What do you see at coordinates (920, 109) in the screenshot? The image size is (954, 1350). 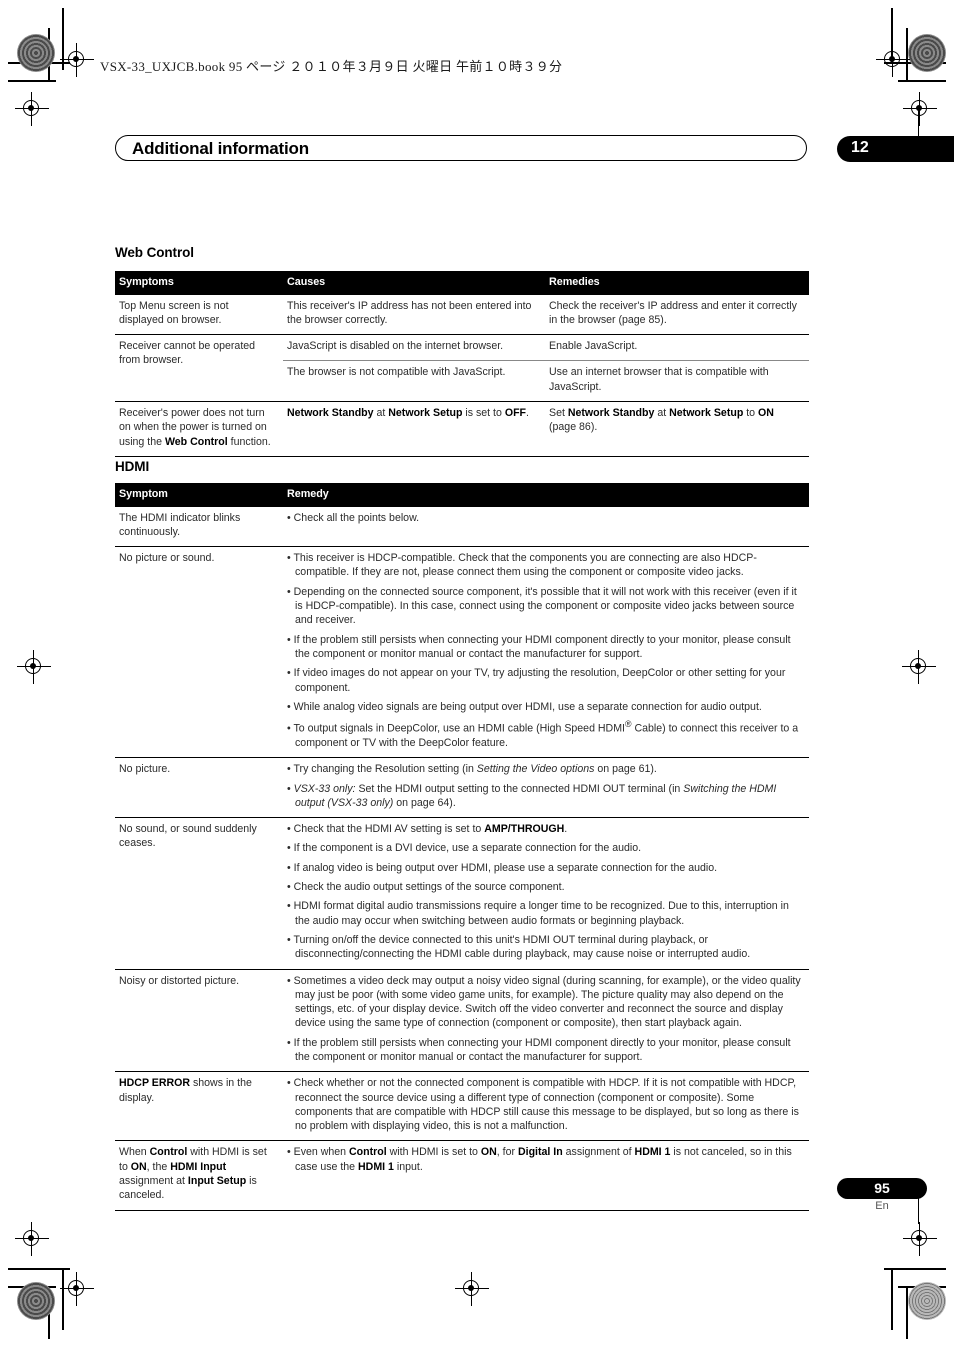 I see `registration-mark-top-right-lower` at bounding box center [920, 109].